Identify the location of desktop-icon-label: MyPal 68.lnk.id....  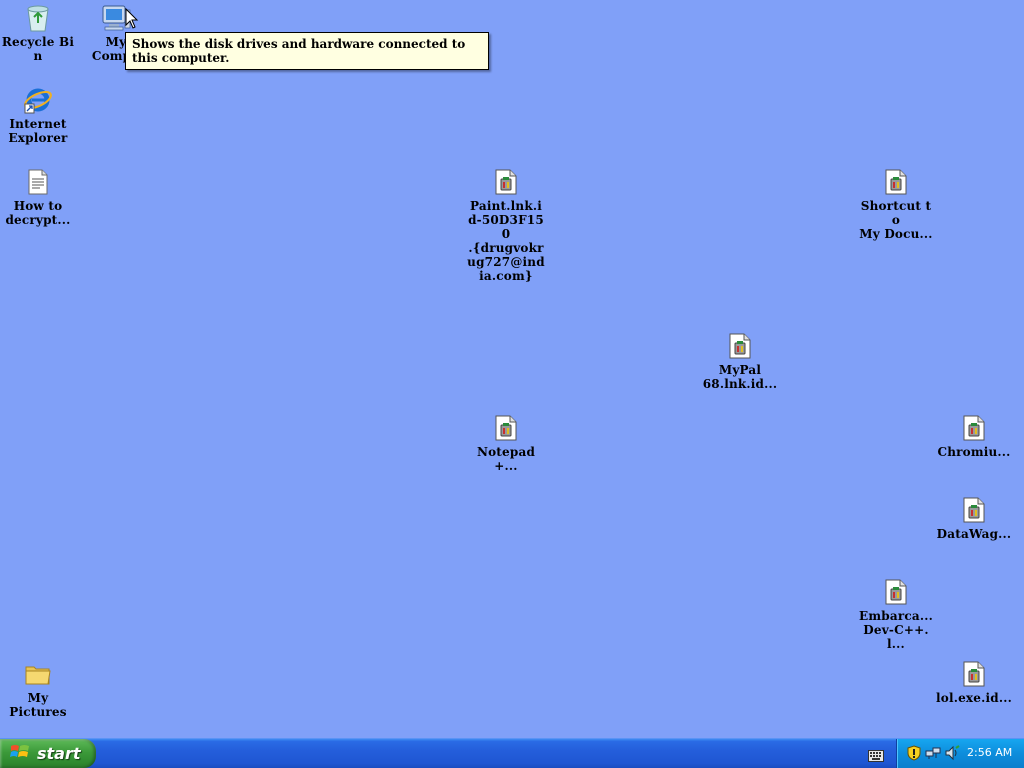
(740, 377).